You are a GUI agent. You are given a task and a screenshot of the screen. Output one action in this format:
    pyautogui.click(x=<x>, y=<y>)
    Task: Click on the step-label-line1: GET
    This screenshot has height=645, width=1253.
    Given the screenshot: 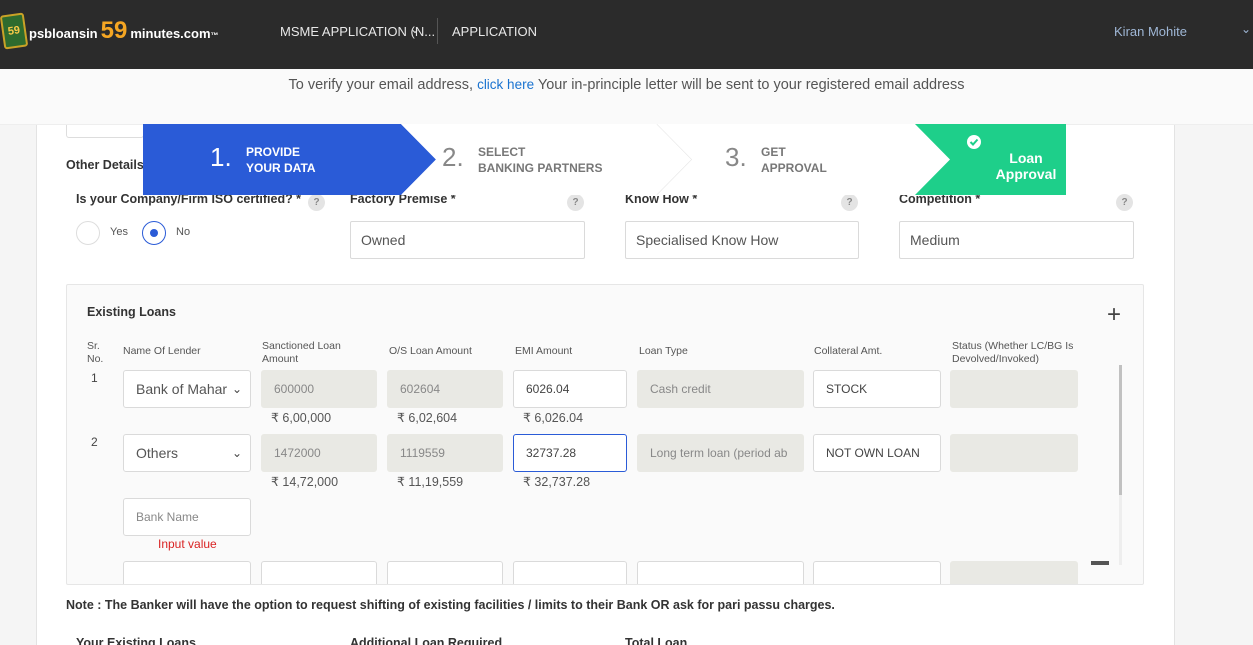 What is the action you would take?
    pyautogui.click(x=773, y=152)
    